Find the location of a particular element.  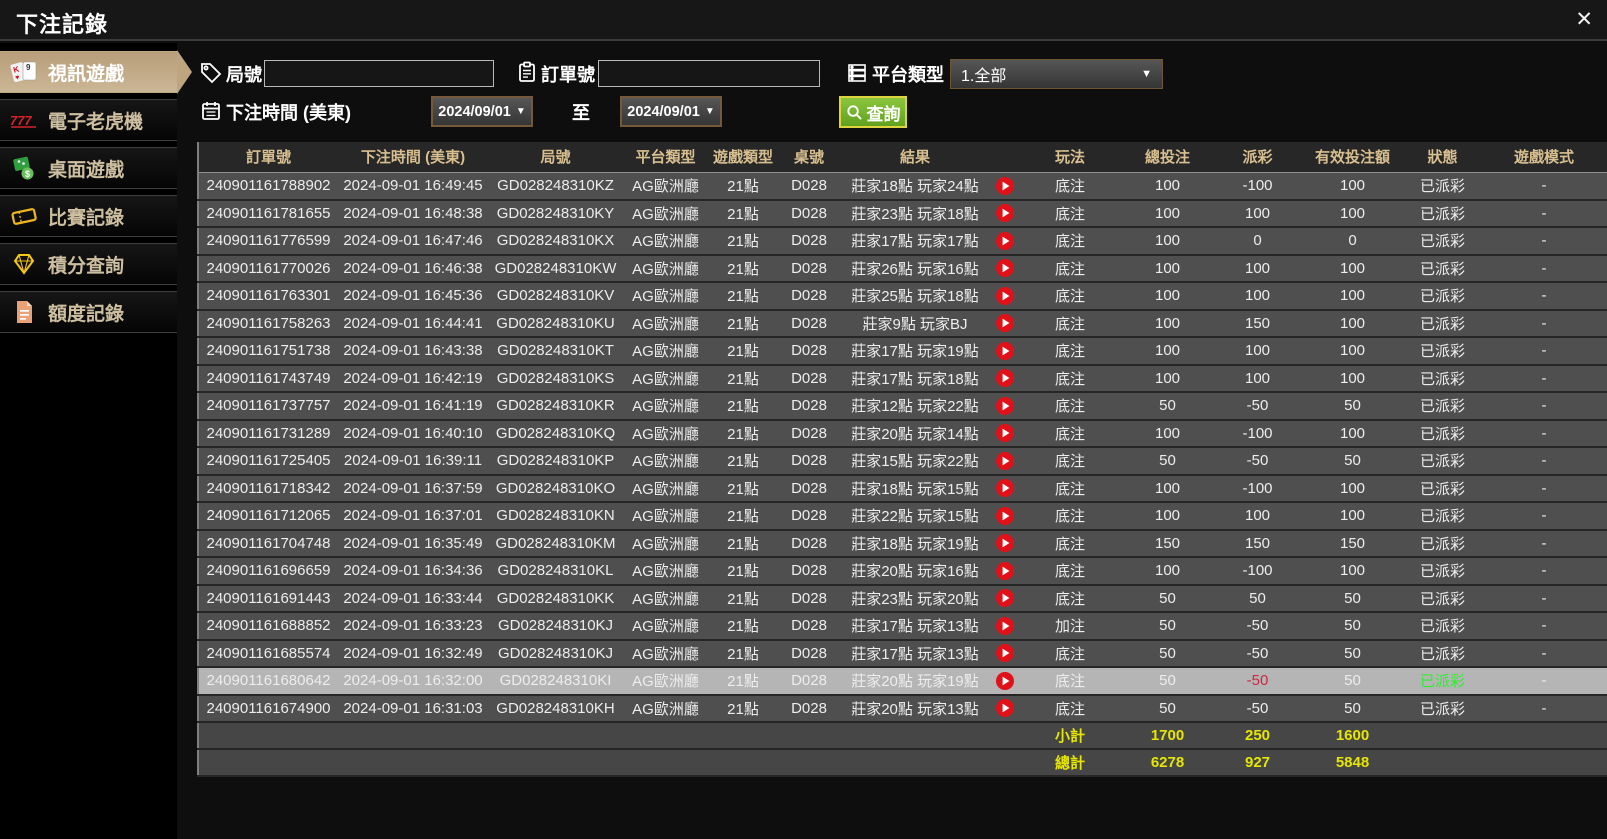

sidebar-item-ticket: 比賽記錄 is located at coordinates (88, 216).